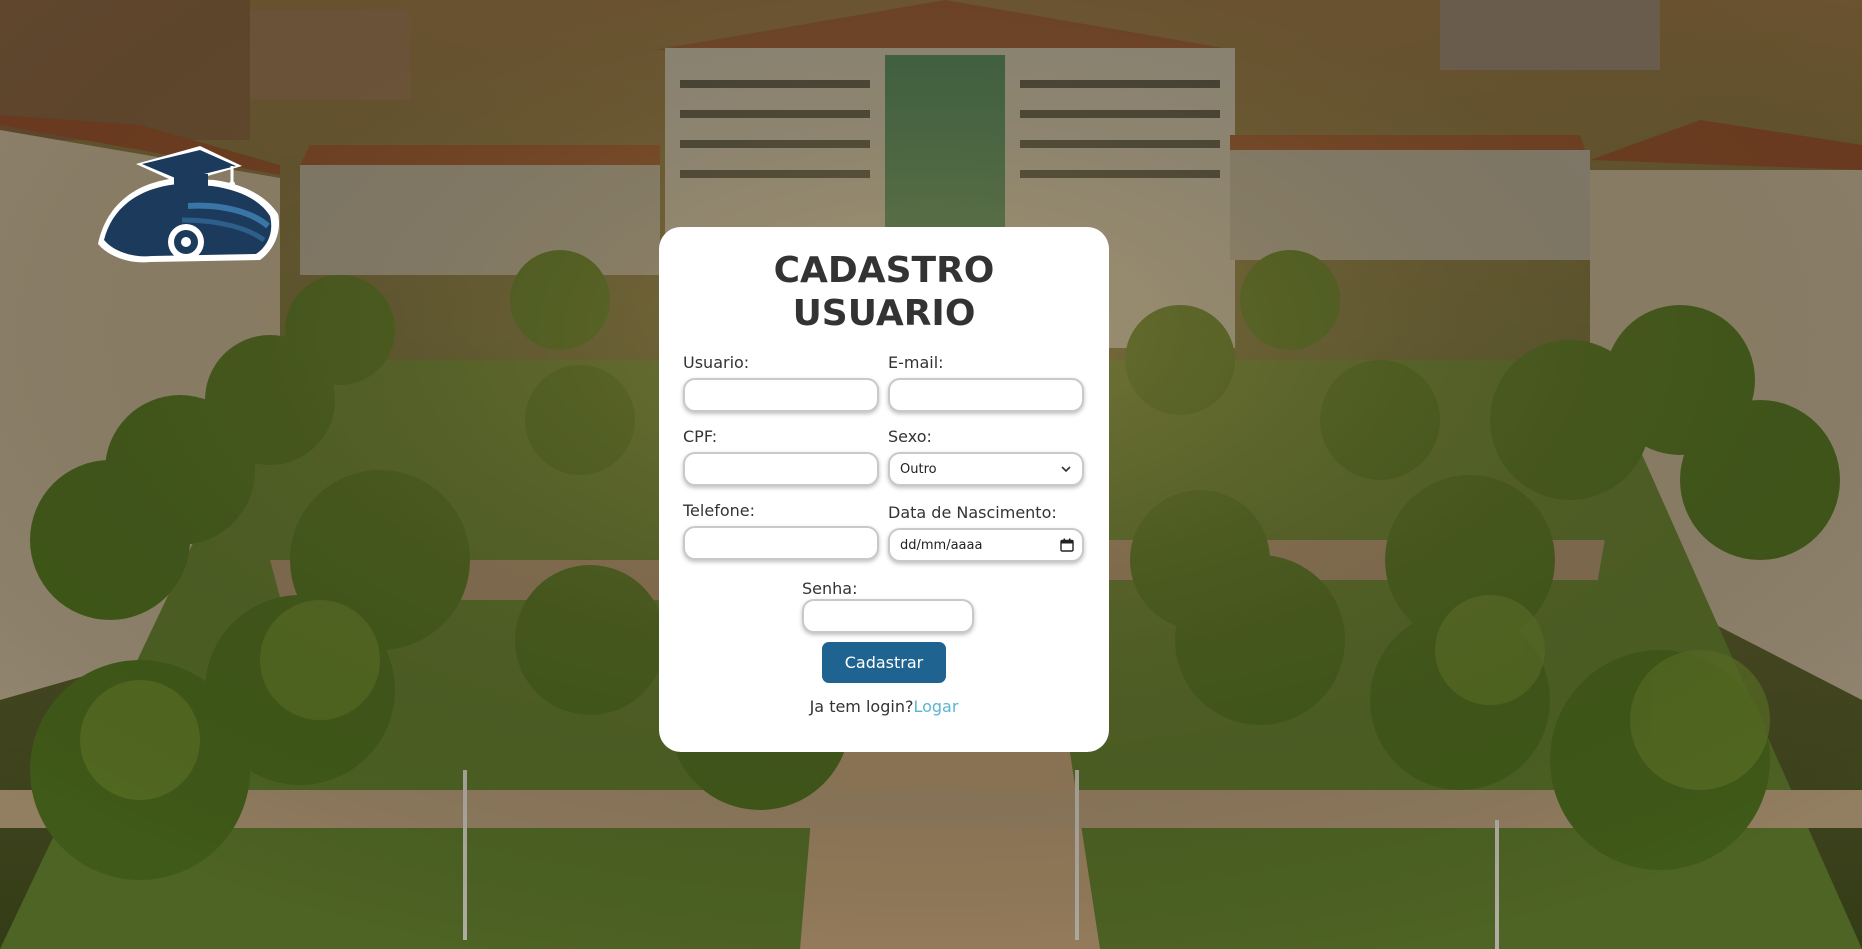 The height and width of the screenshot is (949, 1862). Describe the element at coordinates (861, 706) in the screenshot. I see `login-prompt-text: Ja tem login?` at that location.